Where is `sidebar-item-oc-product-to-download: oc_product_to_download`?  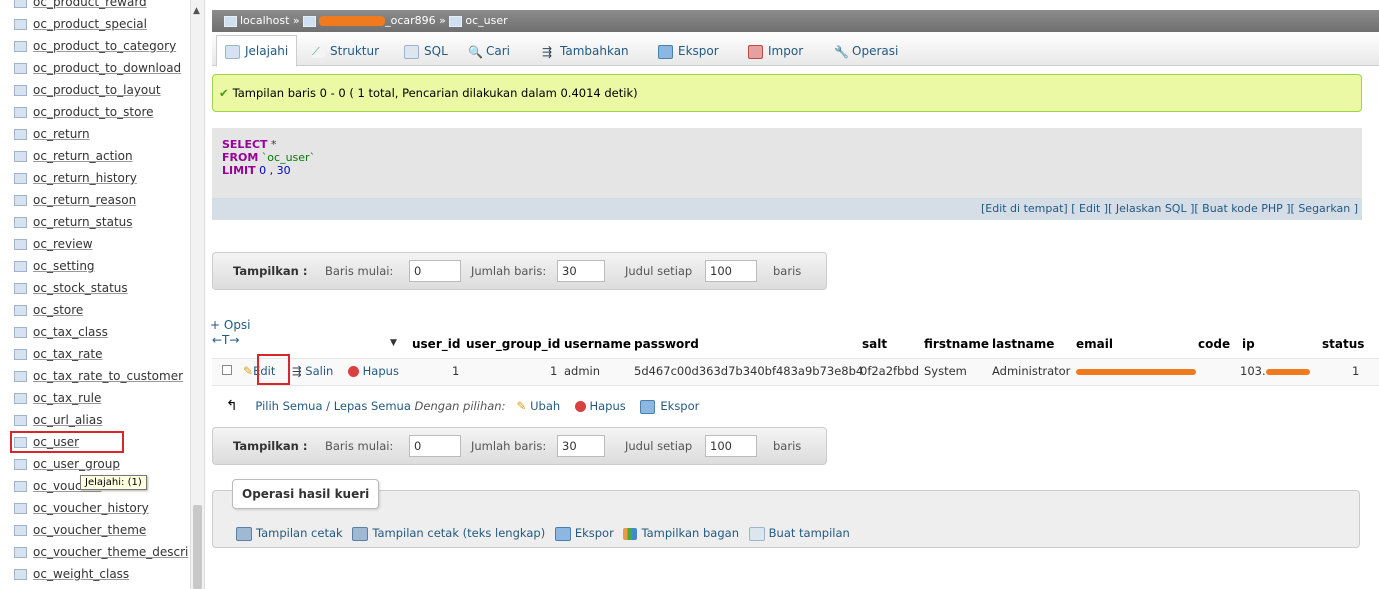 sidebar-item-oc-product-to-download: oc_product_to_download is located at coordinates (95, 68).